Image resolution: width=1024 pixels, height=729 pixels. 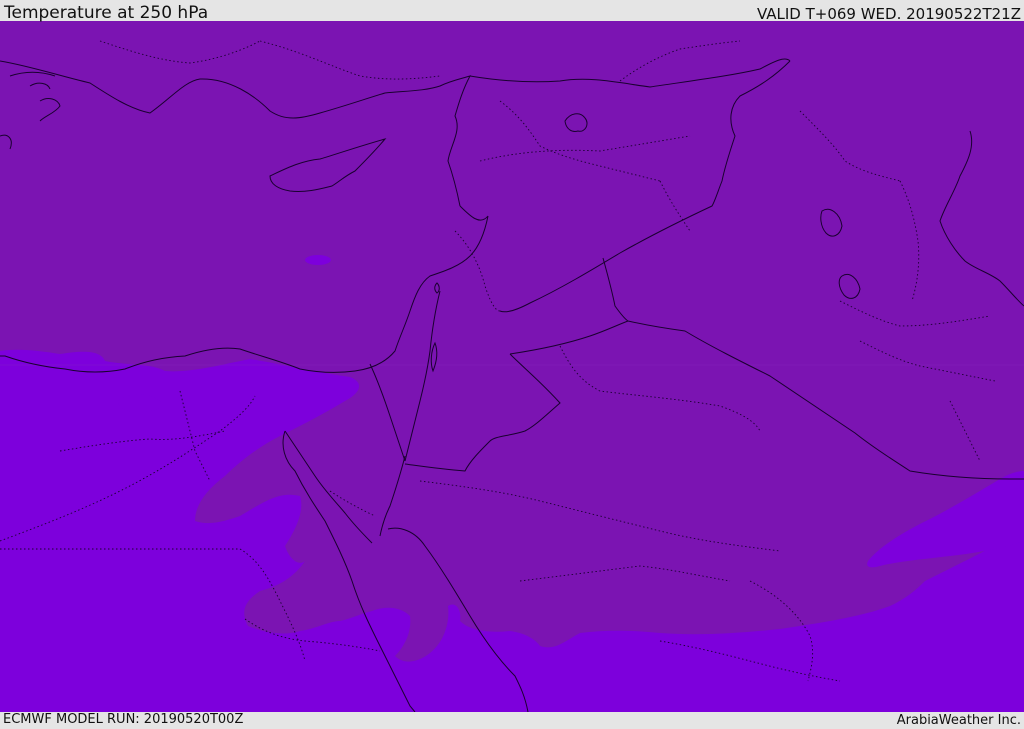 I want to click on credit-label: ArabiaWeather Inc., so click(x=958, y=720).